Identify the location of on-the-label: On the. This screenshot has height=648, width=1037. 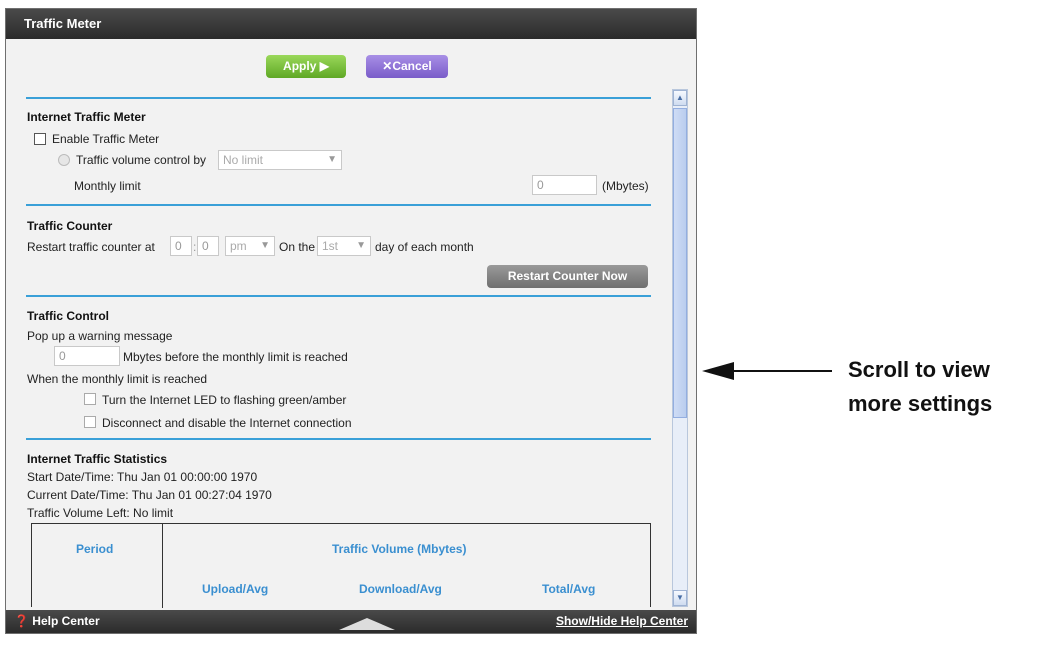
(297, 247).